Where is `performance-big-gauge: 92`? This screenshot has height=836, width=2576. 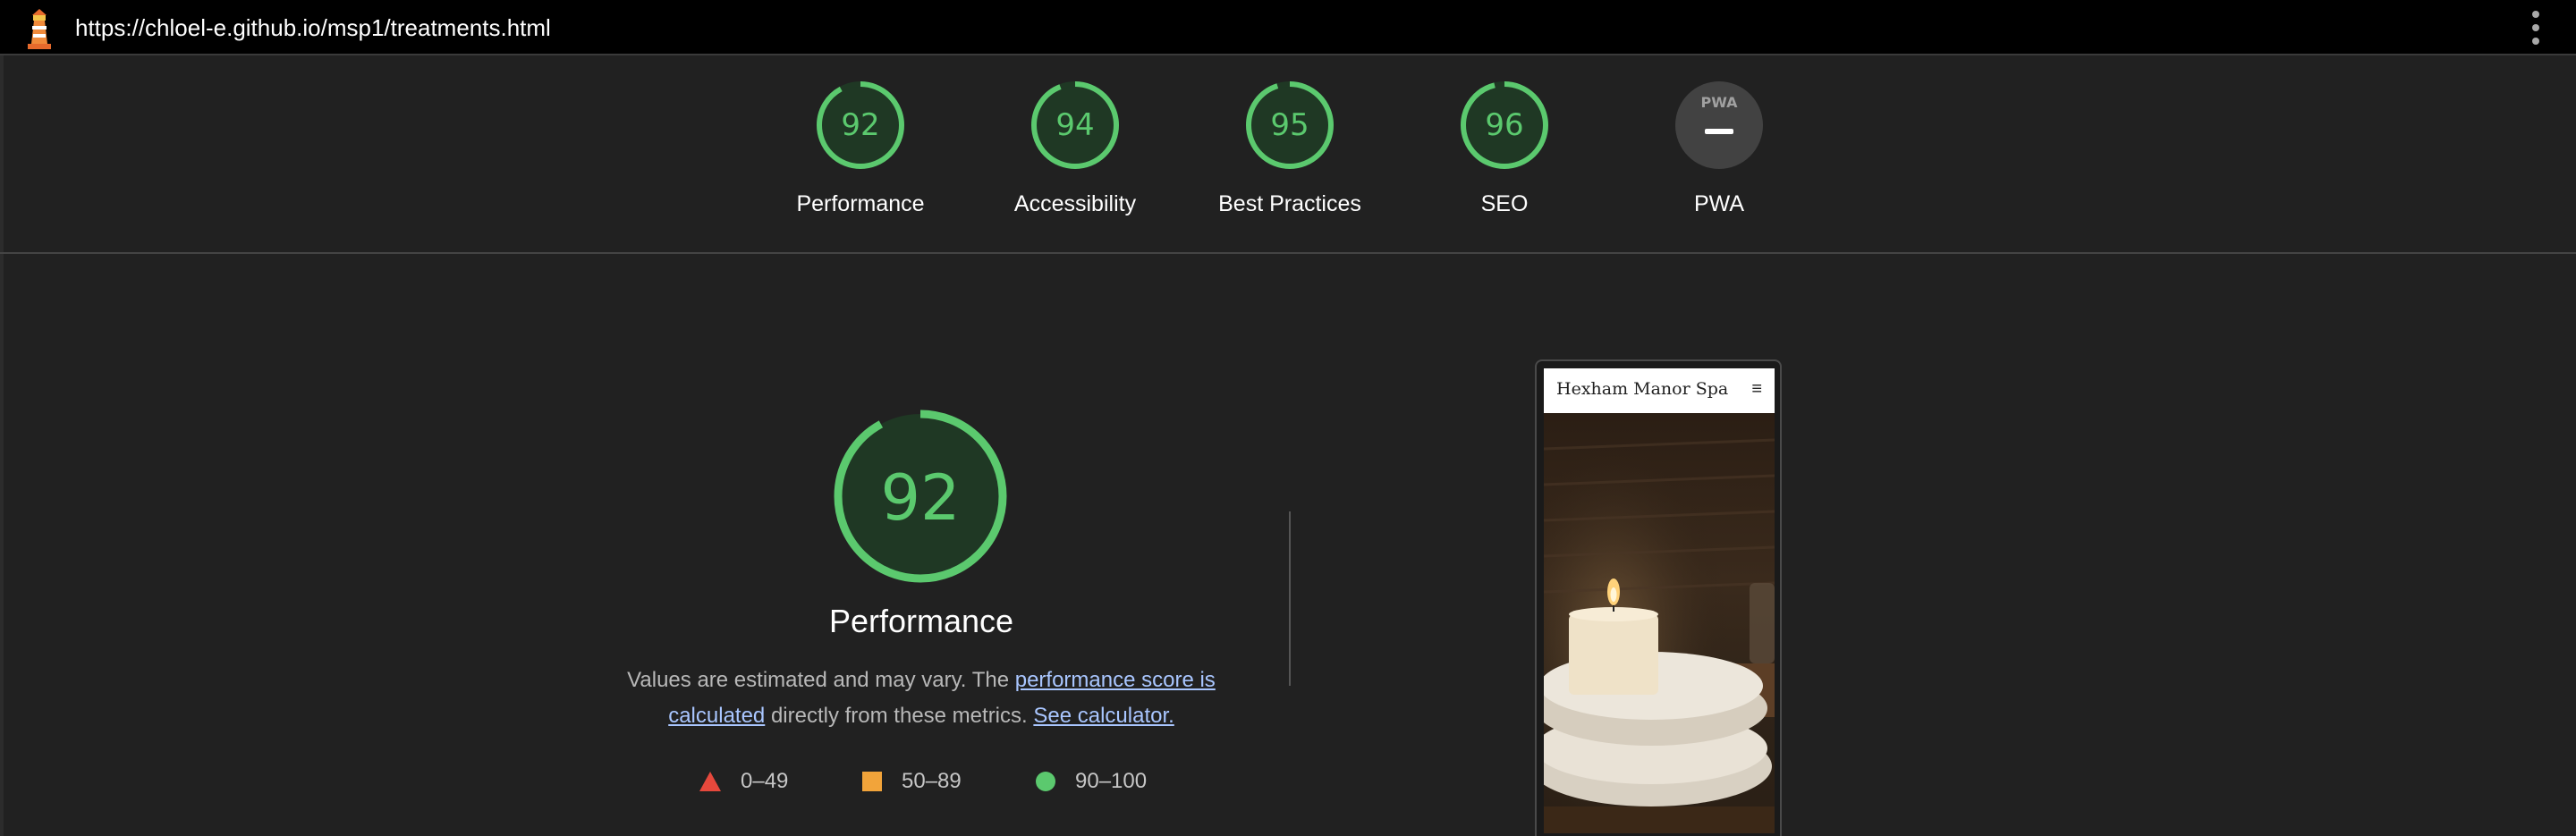 performance-big-gauge: 92 is located at coordinates (920, 497).